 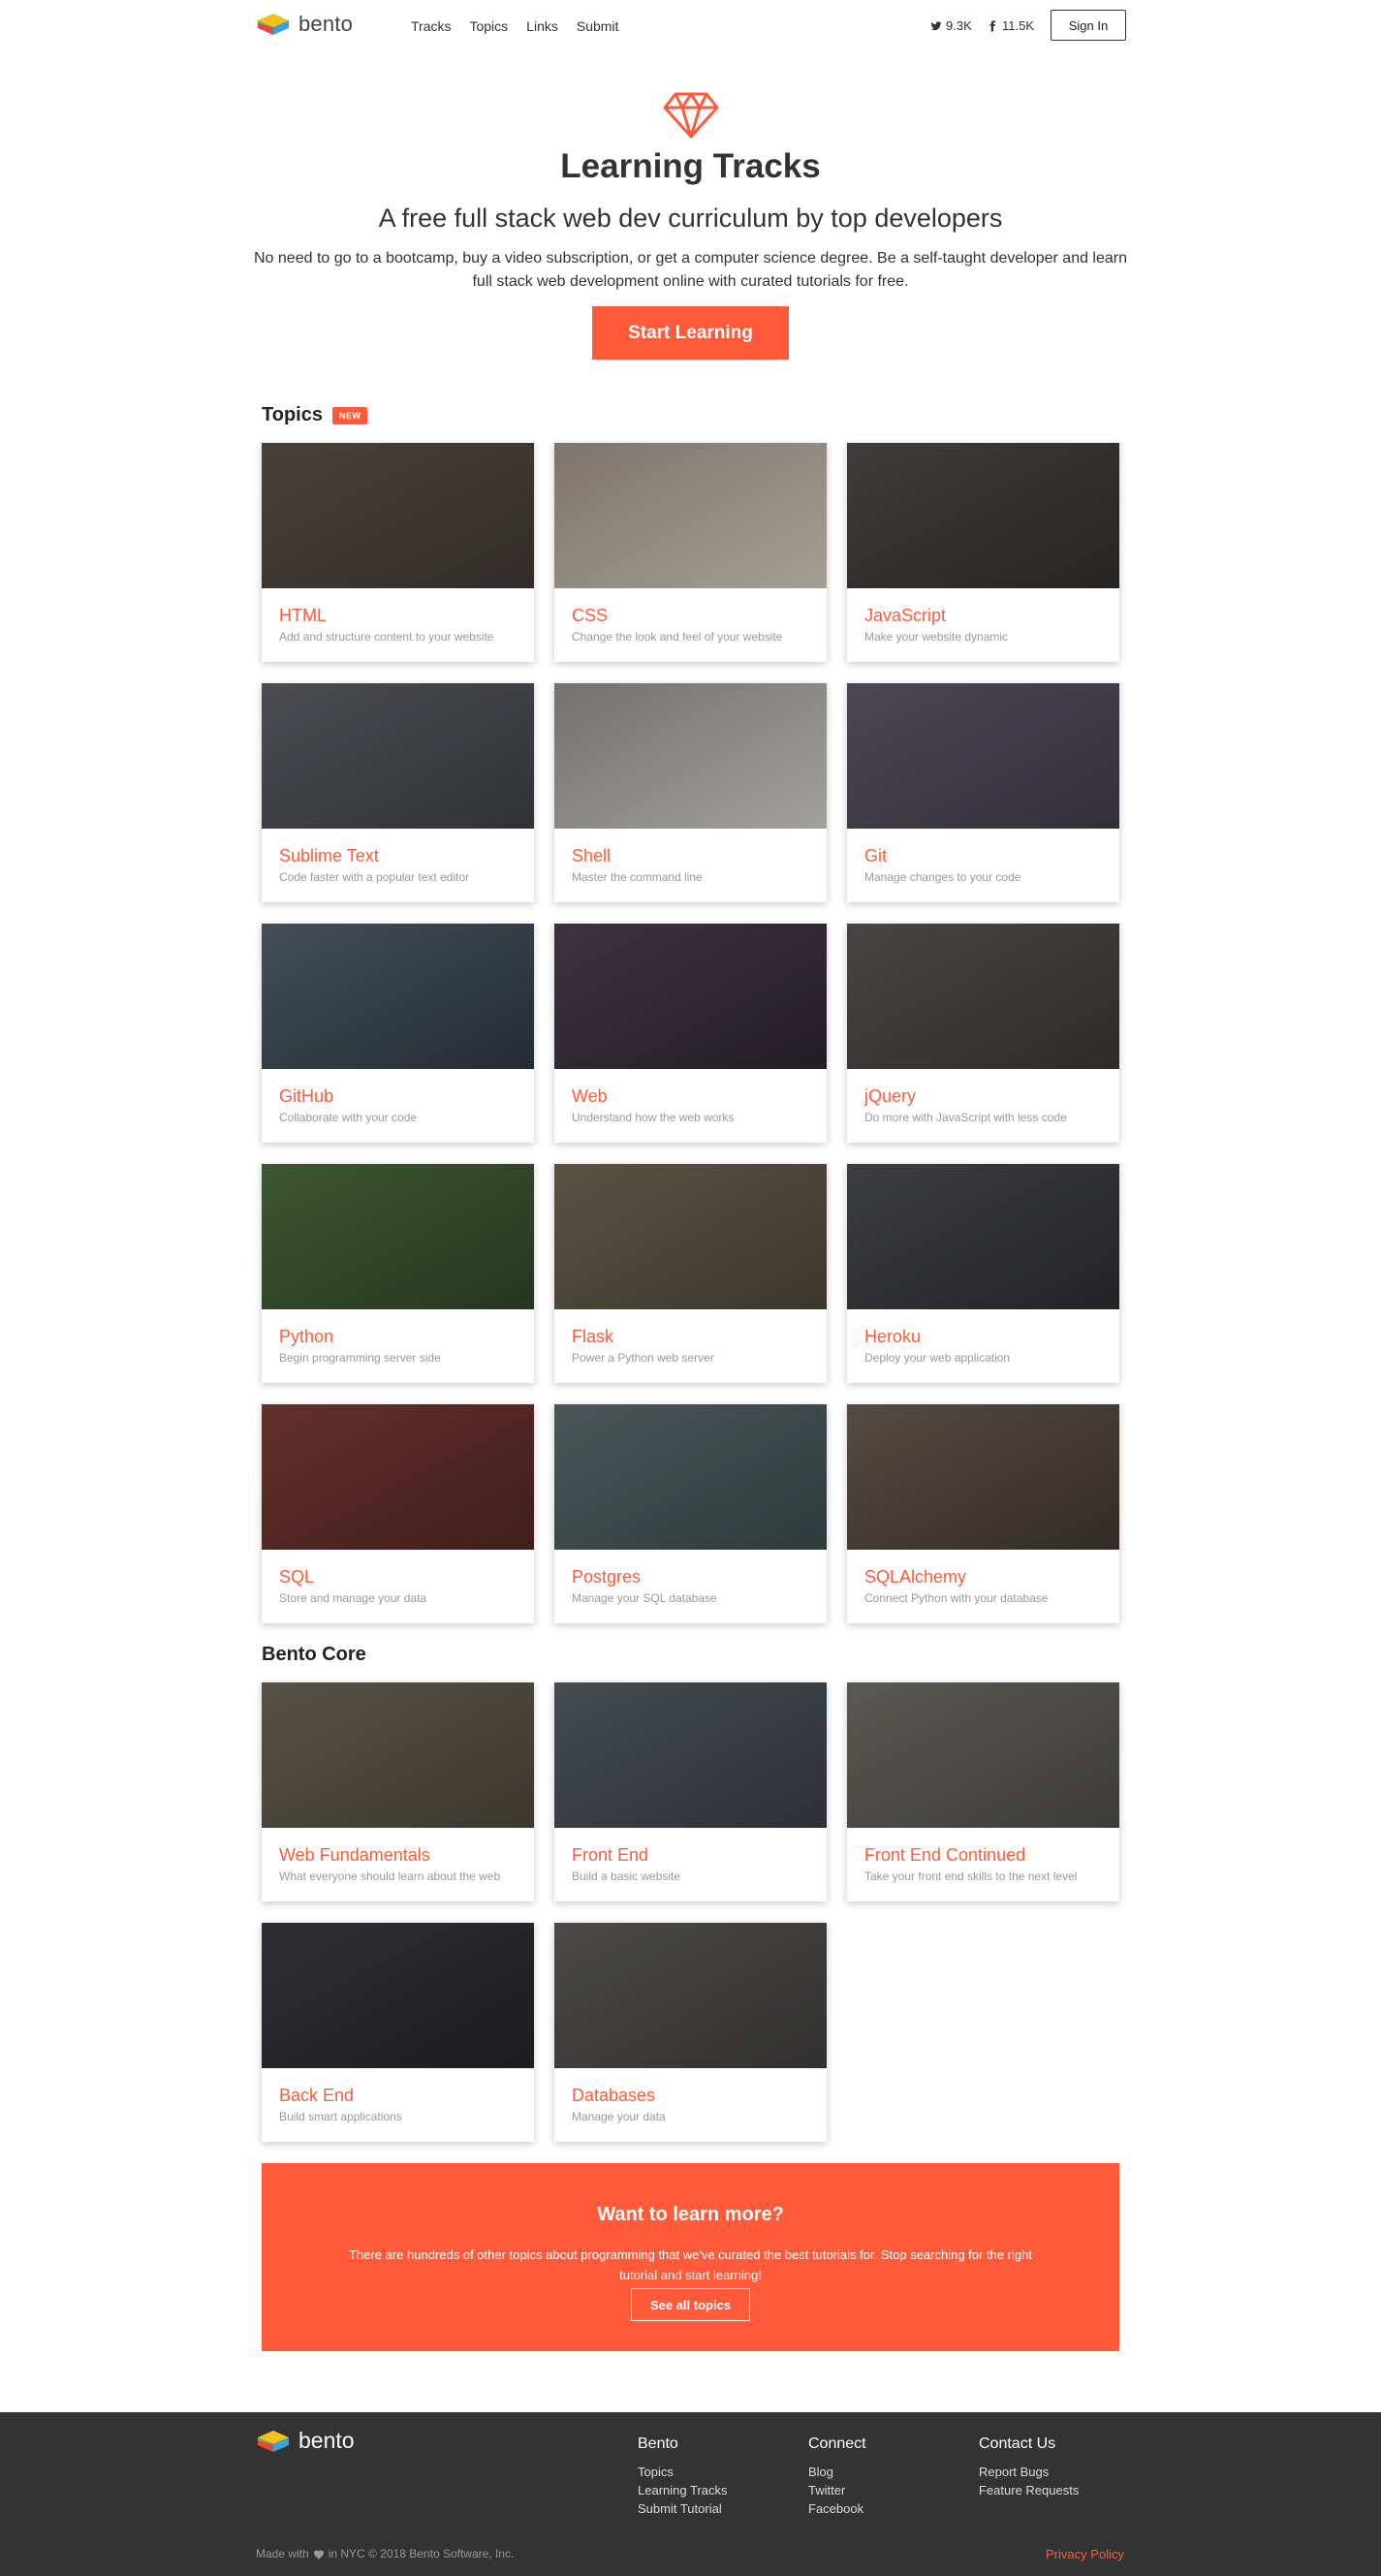 What do you see at coordinates (613, 2096) in the screenshot?
I see `card-title: Databases` at bounding box center [613, 2096].